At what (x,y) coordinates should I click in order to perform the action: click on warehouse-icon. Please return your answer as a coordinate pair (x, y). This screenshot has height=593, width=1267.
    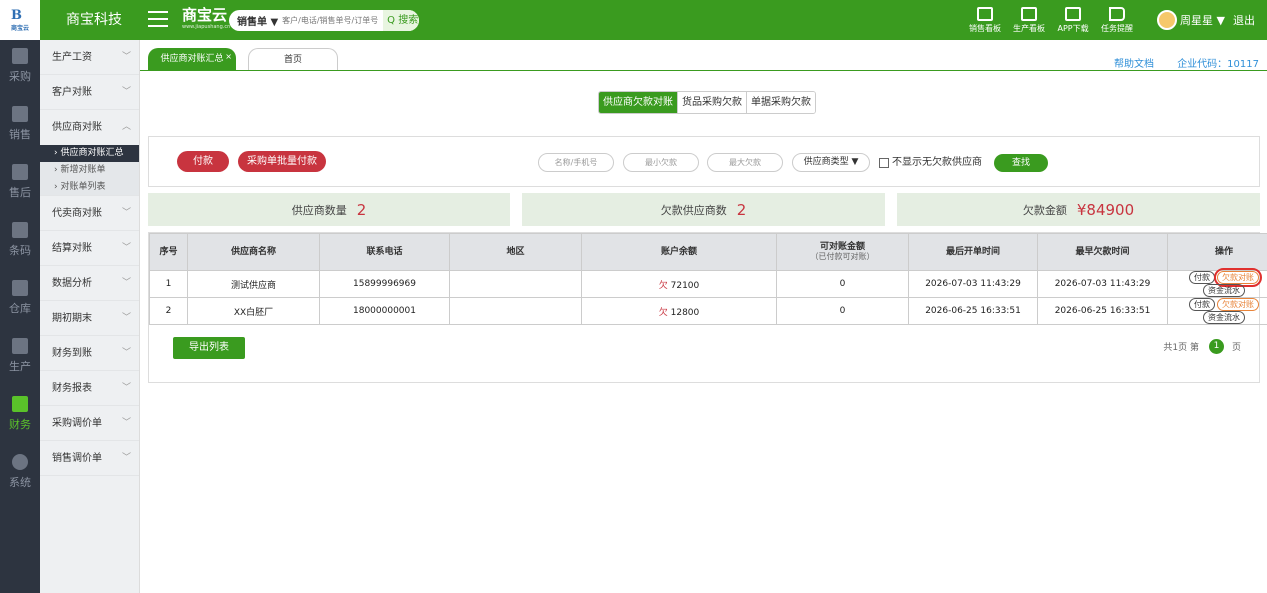
    Looking at the image, I should click on (20, 288).